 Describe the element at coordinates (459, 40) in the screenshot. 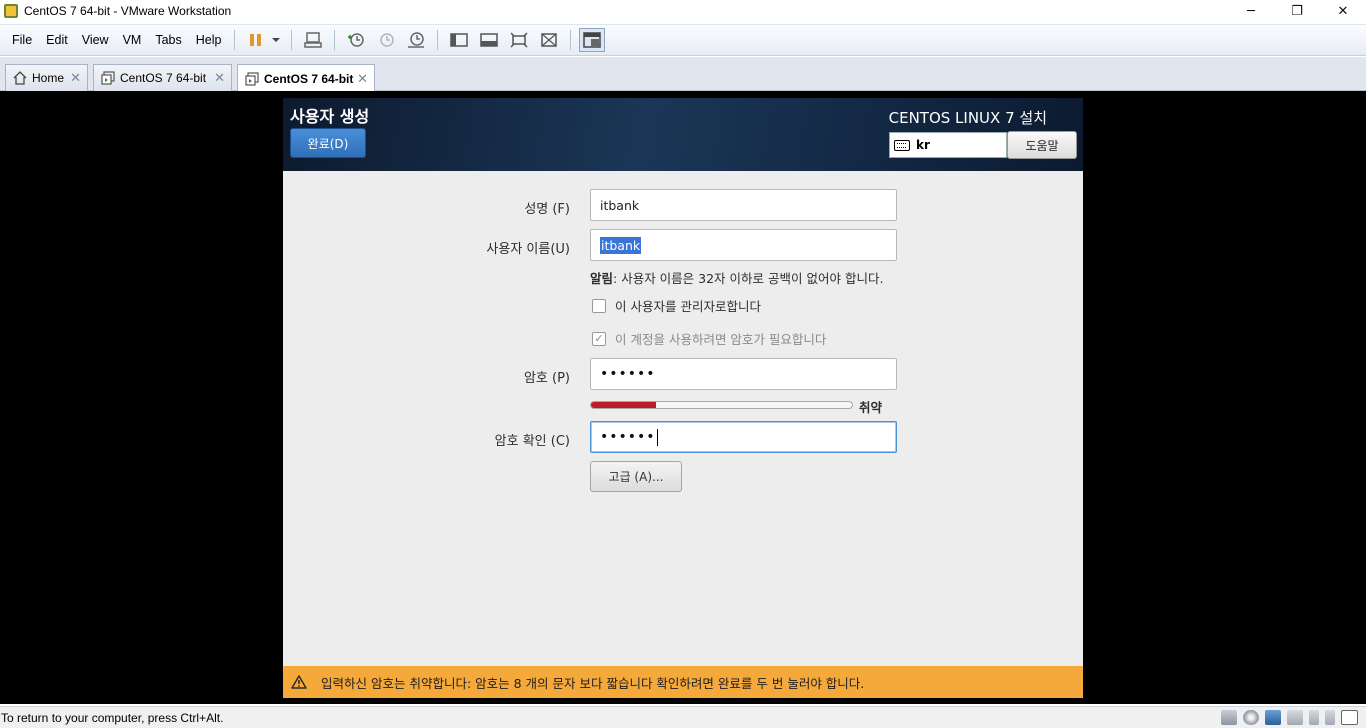

I see `show-library-icon` at that location.